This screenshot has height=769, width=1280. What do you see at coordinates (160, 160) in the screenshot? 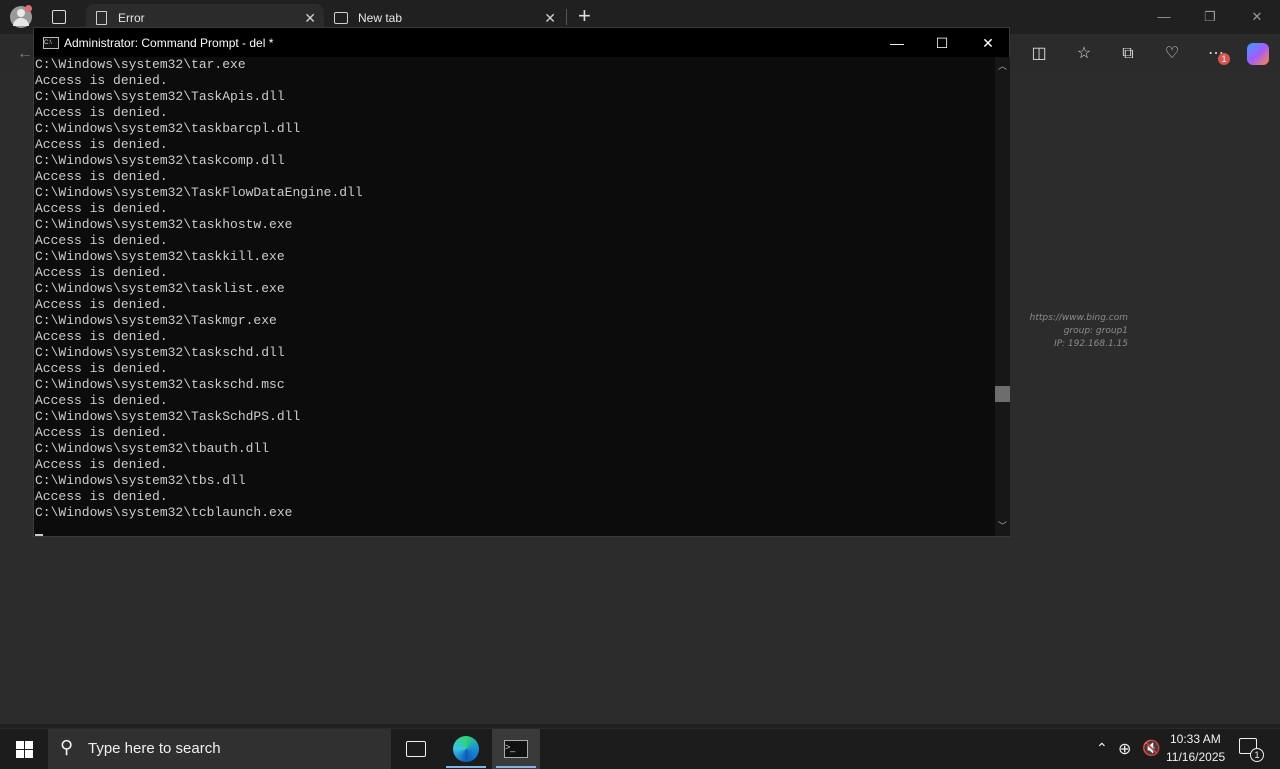
I see `console-line: C:\Windows\system32\taskcomp.dll` at bounding box center [160, 160].